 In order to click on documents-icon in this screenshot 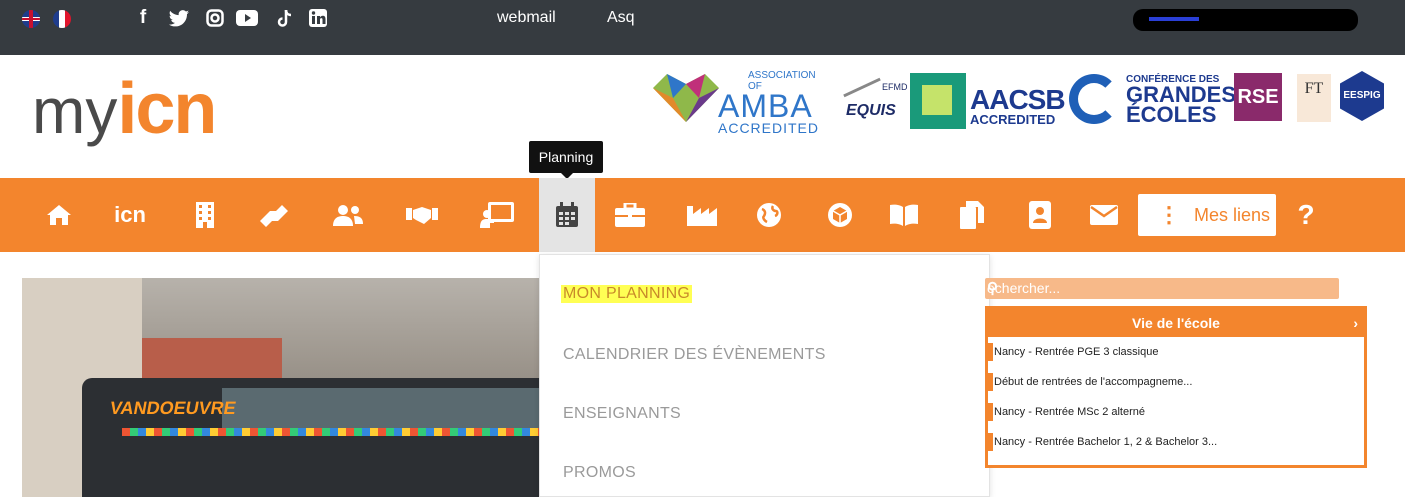, I will do `click(972, 215)`.